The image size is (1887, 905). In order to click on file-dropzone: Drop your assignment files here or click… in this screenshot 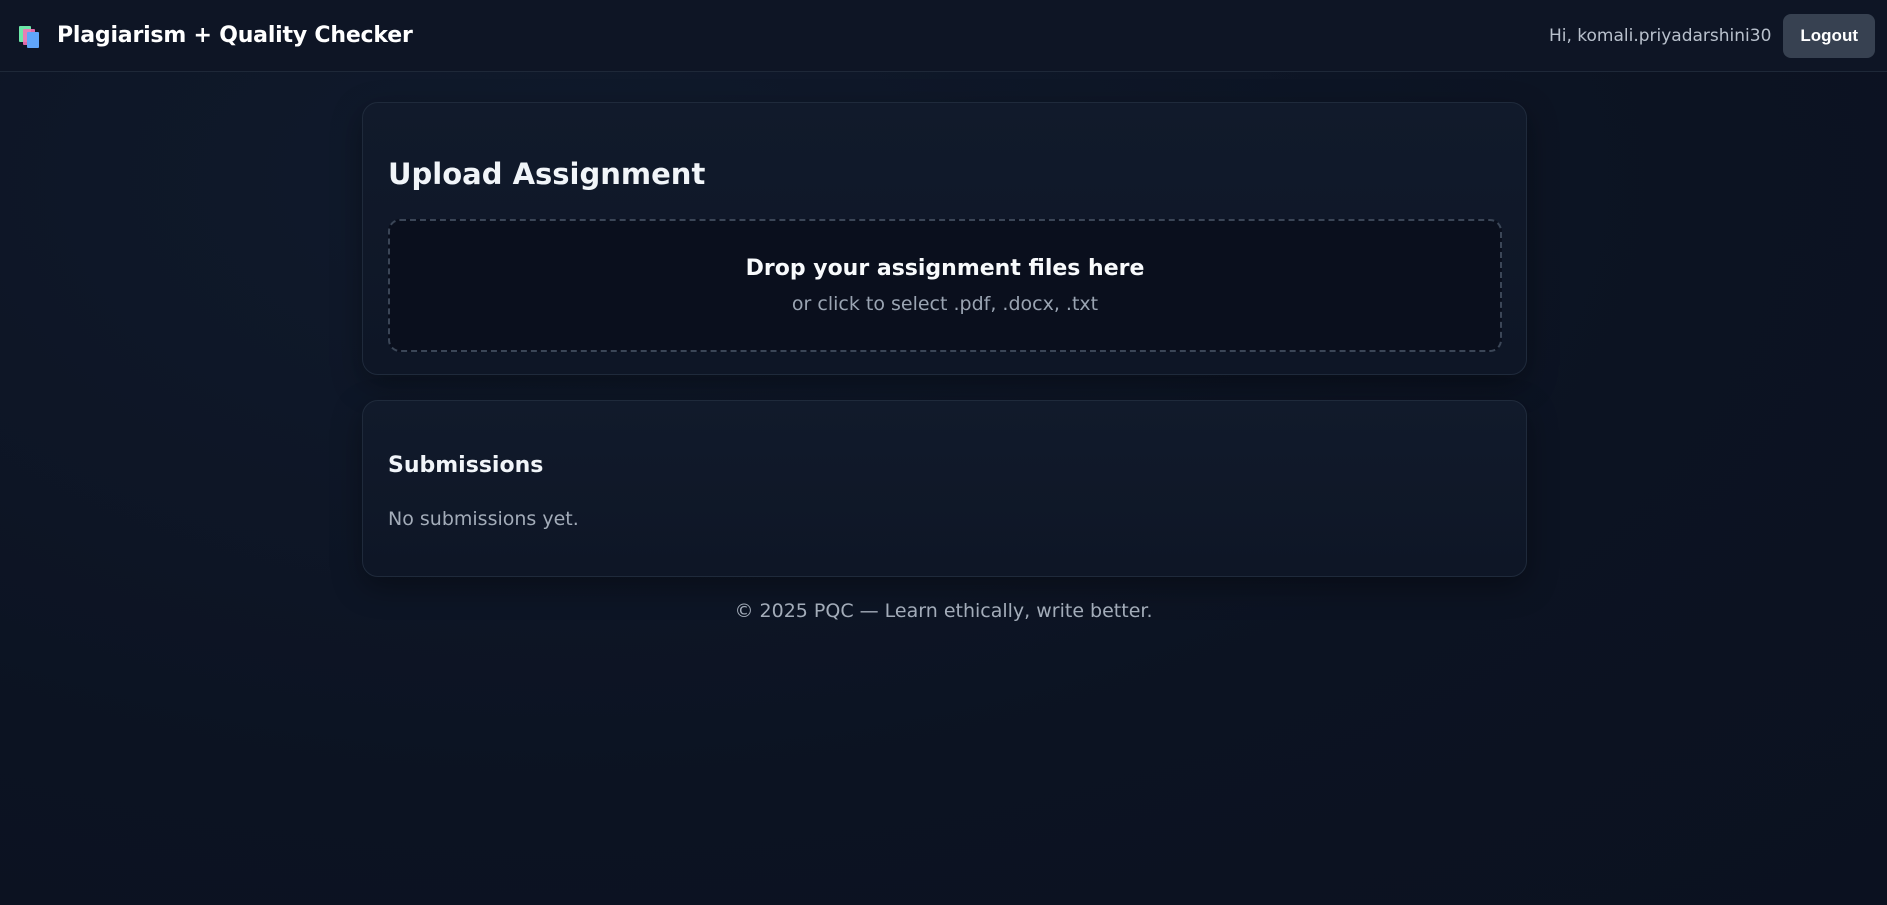, I will do `click(945, 285)`.